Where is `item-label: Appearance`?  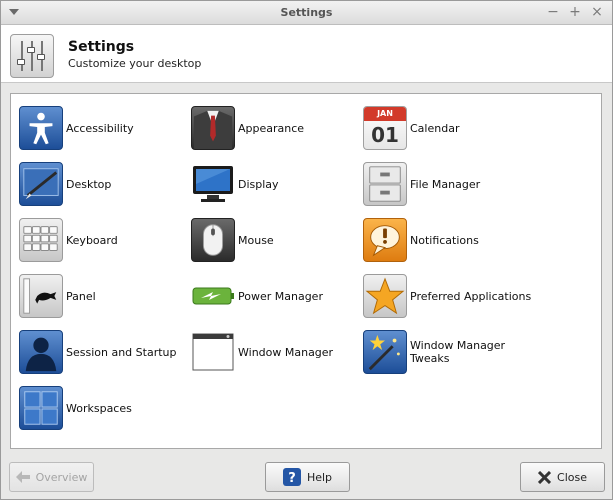 item-label: Appearance is located at coordinates (271, 128).